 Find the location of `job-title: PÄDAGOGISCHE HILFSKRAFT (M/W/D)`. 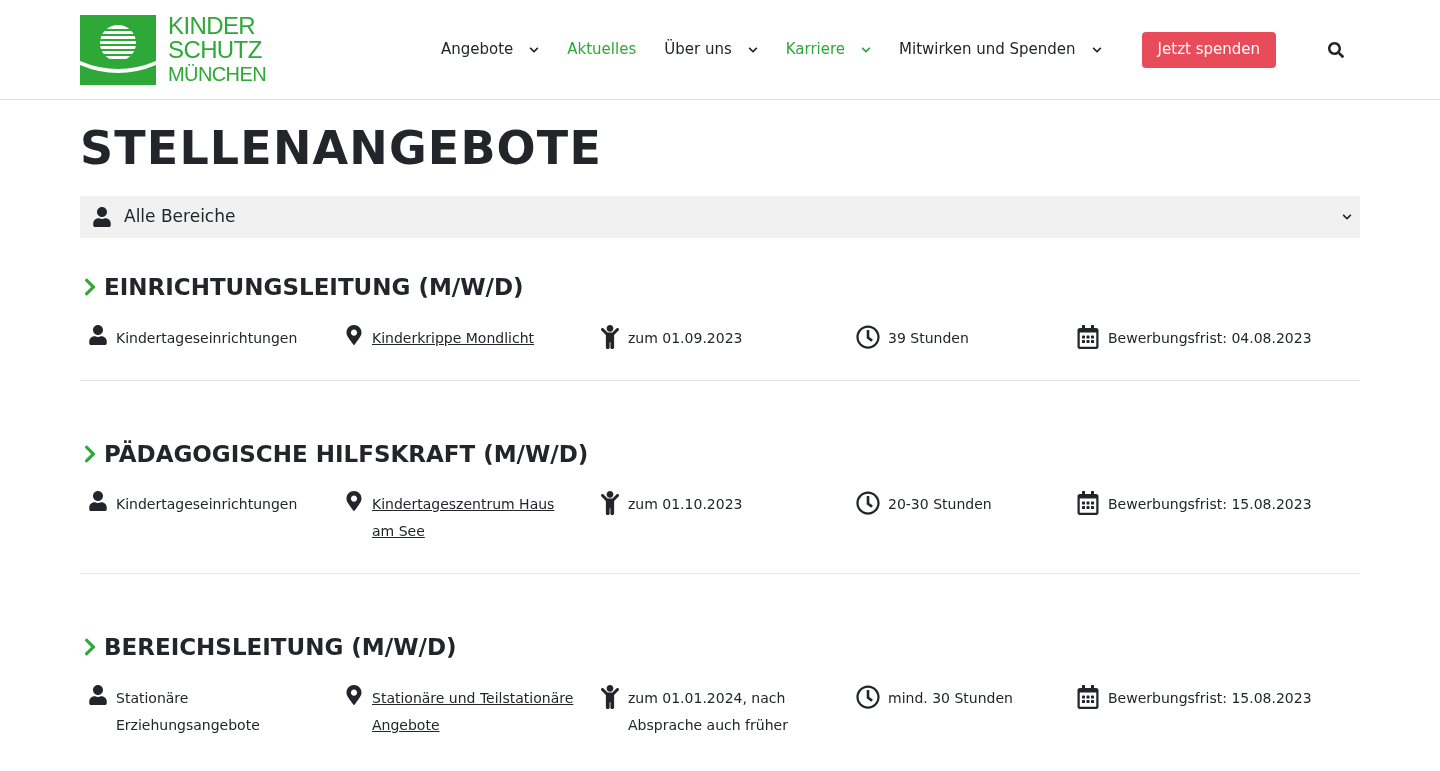

job-title: PÄDAGOGISCHE HILFSKRAFT (M/W/D) is located at coordinates (346, 453).